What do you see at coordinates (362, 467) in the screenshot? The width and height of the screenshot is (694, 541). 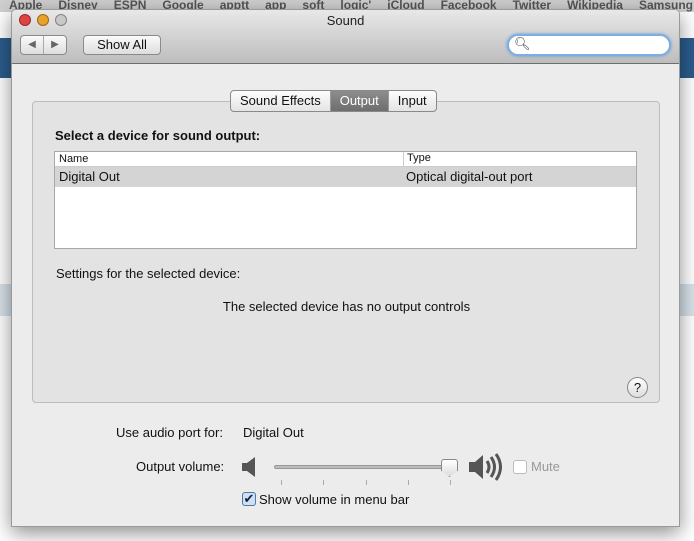 I see `output-volume-slider` at bounding box center [362, 467].